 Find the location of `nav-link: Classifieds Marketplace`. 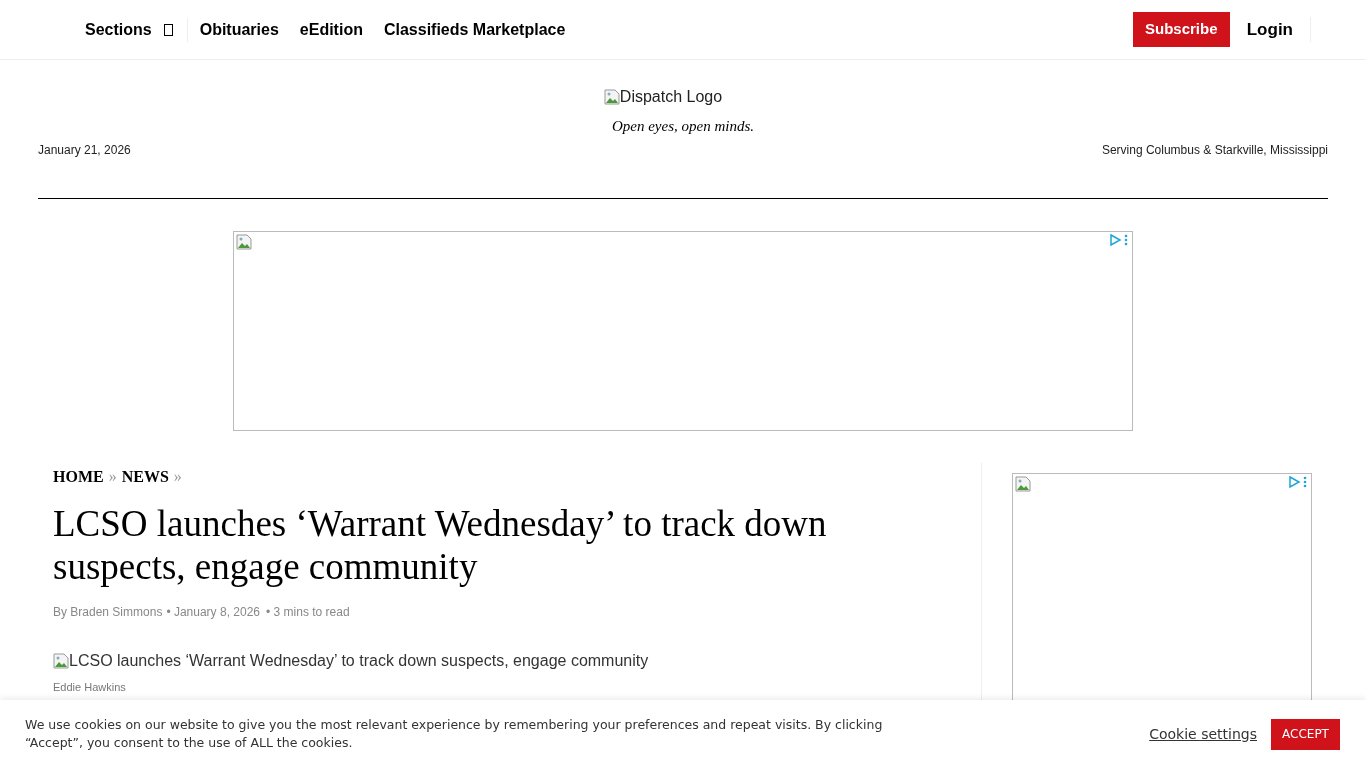

nav-link: Classifieds Marketplace is located at coordinates (474, 29).